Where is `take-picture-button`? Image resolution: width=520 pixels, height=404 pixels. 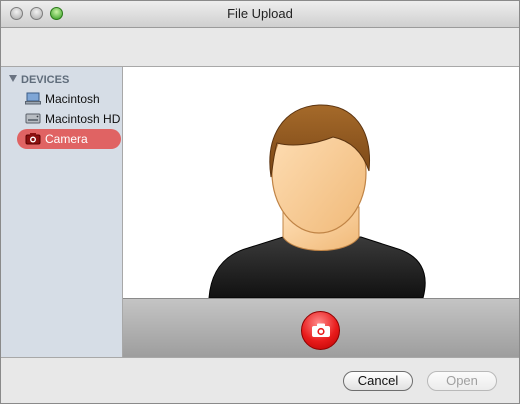
take-picture-button is located at coordinates (320, 330).